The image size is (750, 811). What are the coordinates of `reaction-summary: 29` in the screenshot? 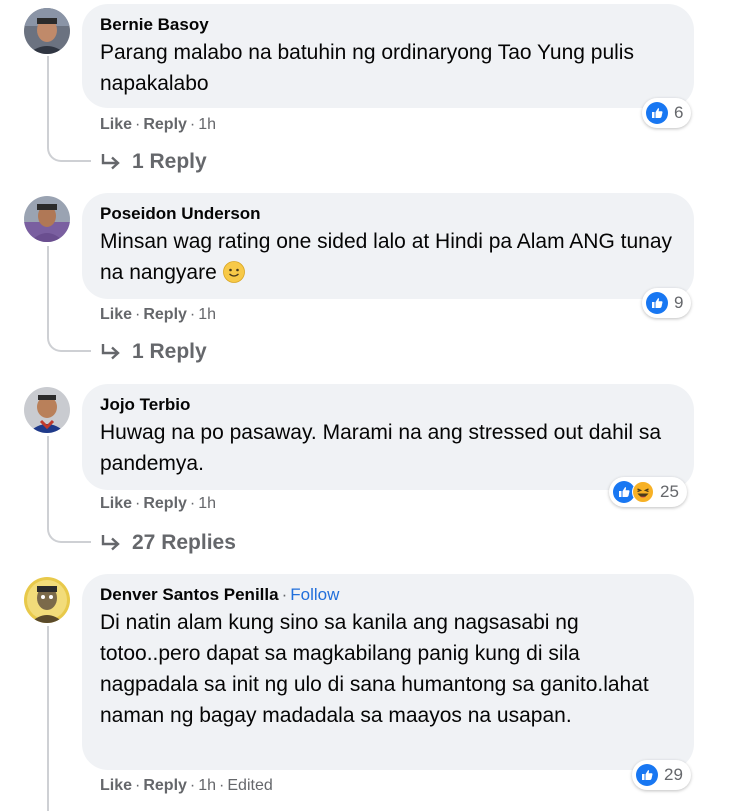 It's located at (661, 775).